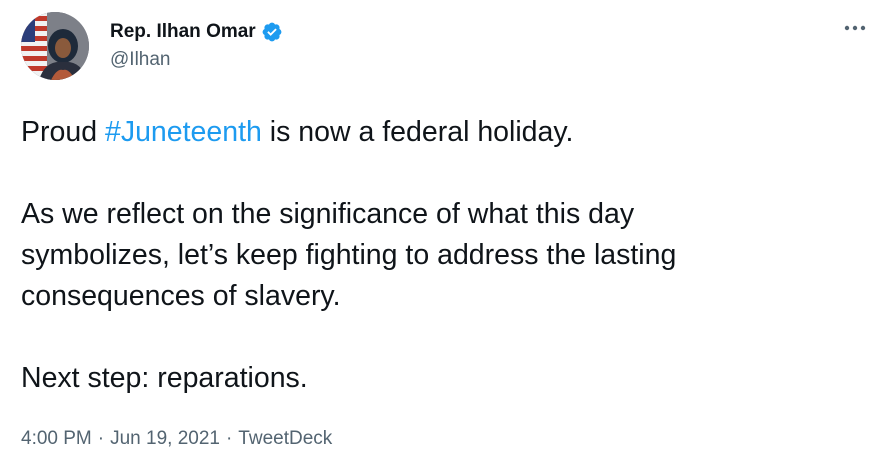 Image resolution: width=888 pixels, height=464 pixels. Describe the element at coordinates (140, 60) in the screenshot. I see `author-handle: @Ilhan` at that location.